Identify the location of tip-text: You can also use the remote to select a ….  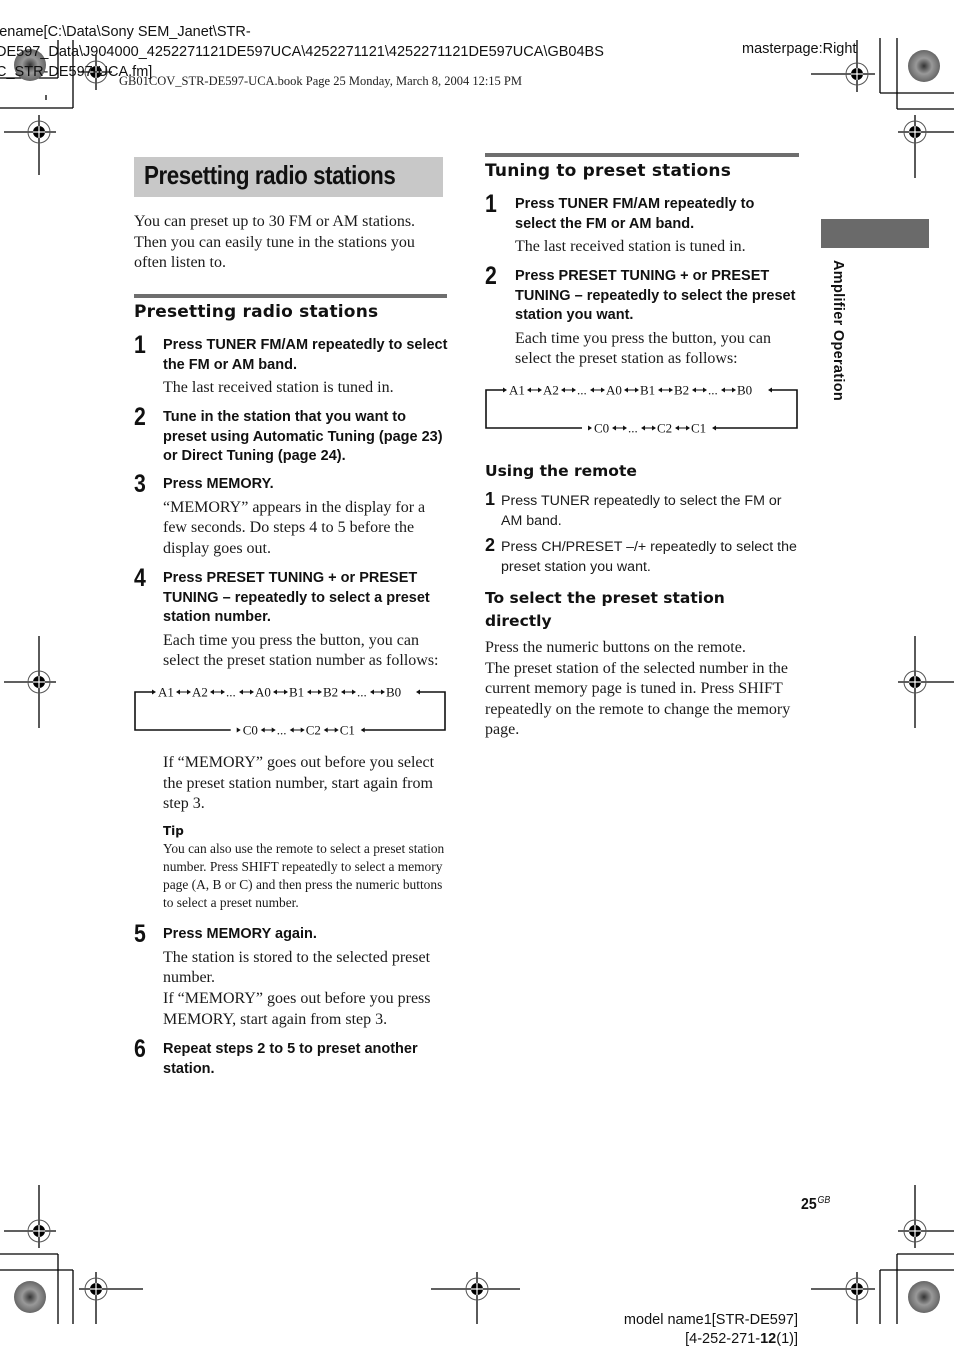
(304, 875).